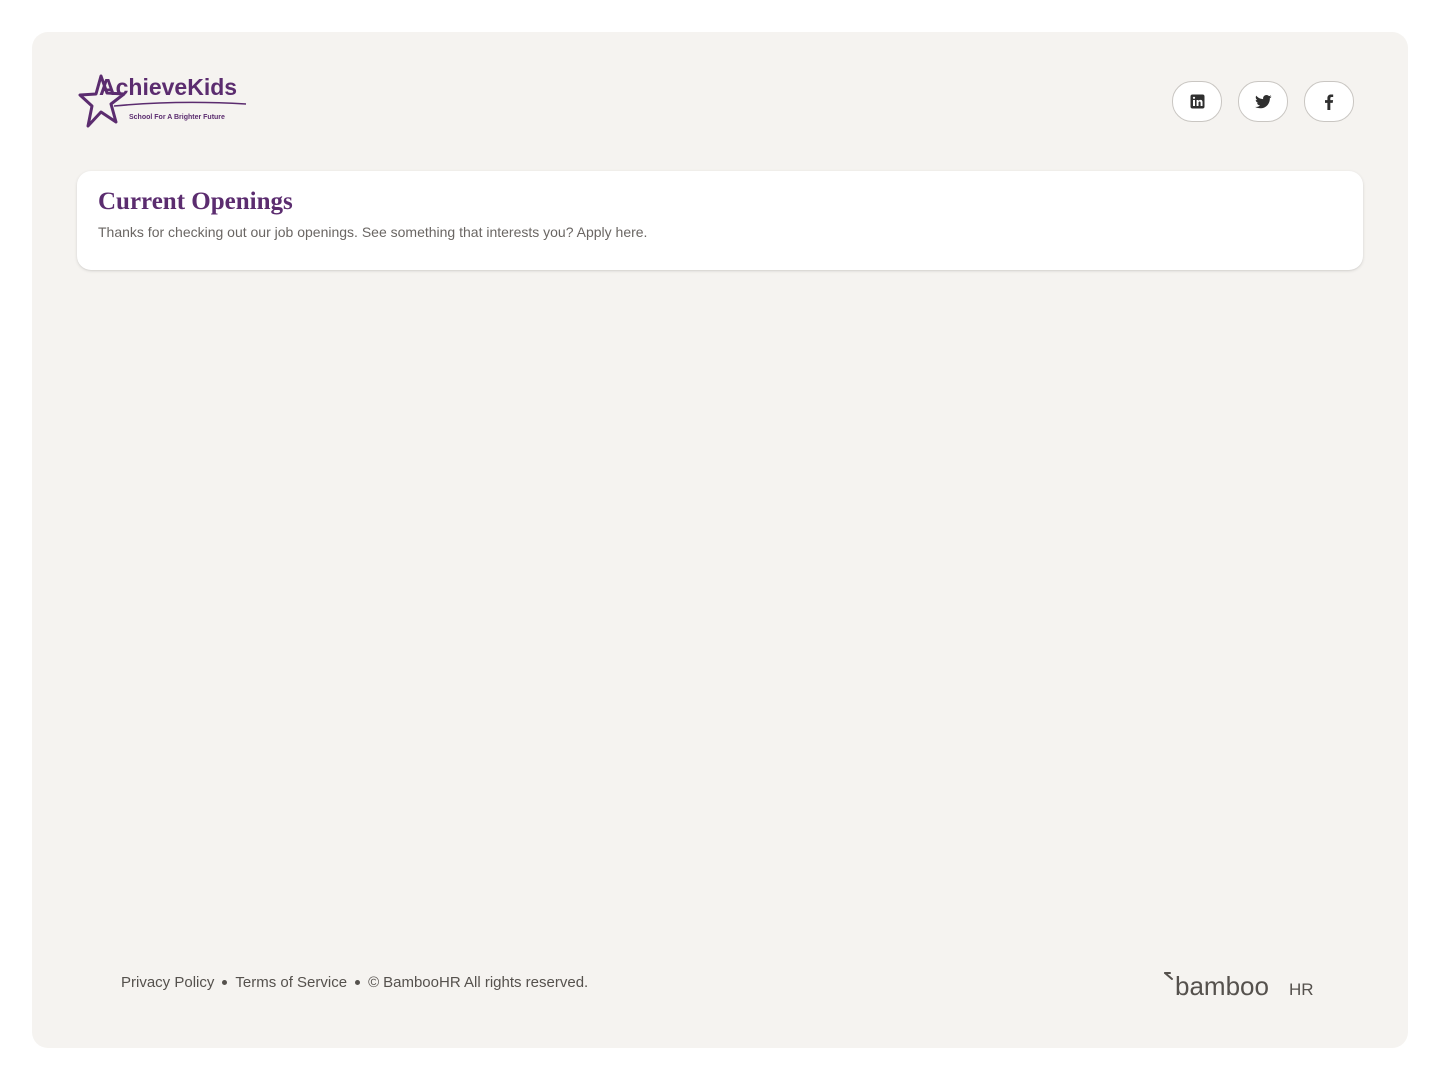 The width and height of the screenshot is (1440, 1080). I want to click on privacy-policy-link: Privacy Policy, so click(167, 982).